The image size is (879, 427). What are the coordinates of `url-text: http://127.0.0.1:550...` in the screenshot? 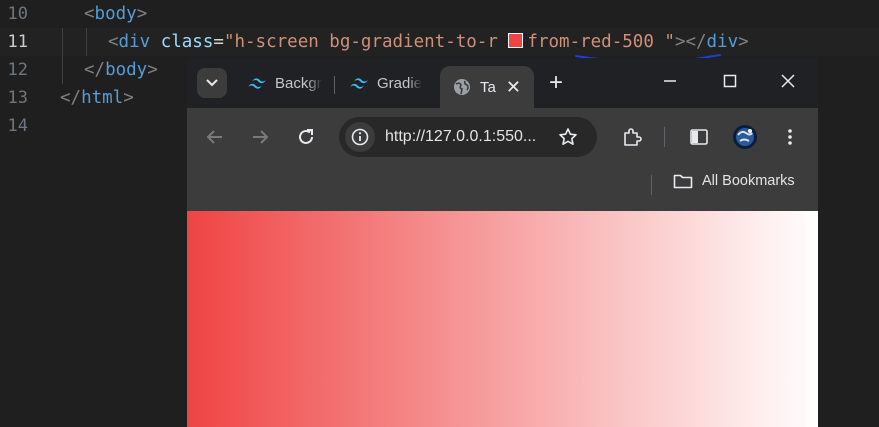 It's located at (460, 137).